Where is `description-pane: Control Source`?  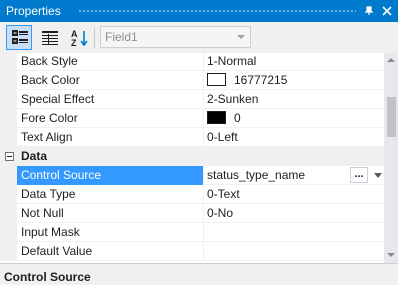
description-pane: Control Source is located at coordinates (199, 274).